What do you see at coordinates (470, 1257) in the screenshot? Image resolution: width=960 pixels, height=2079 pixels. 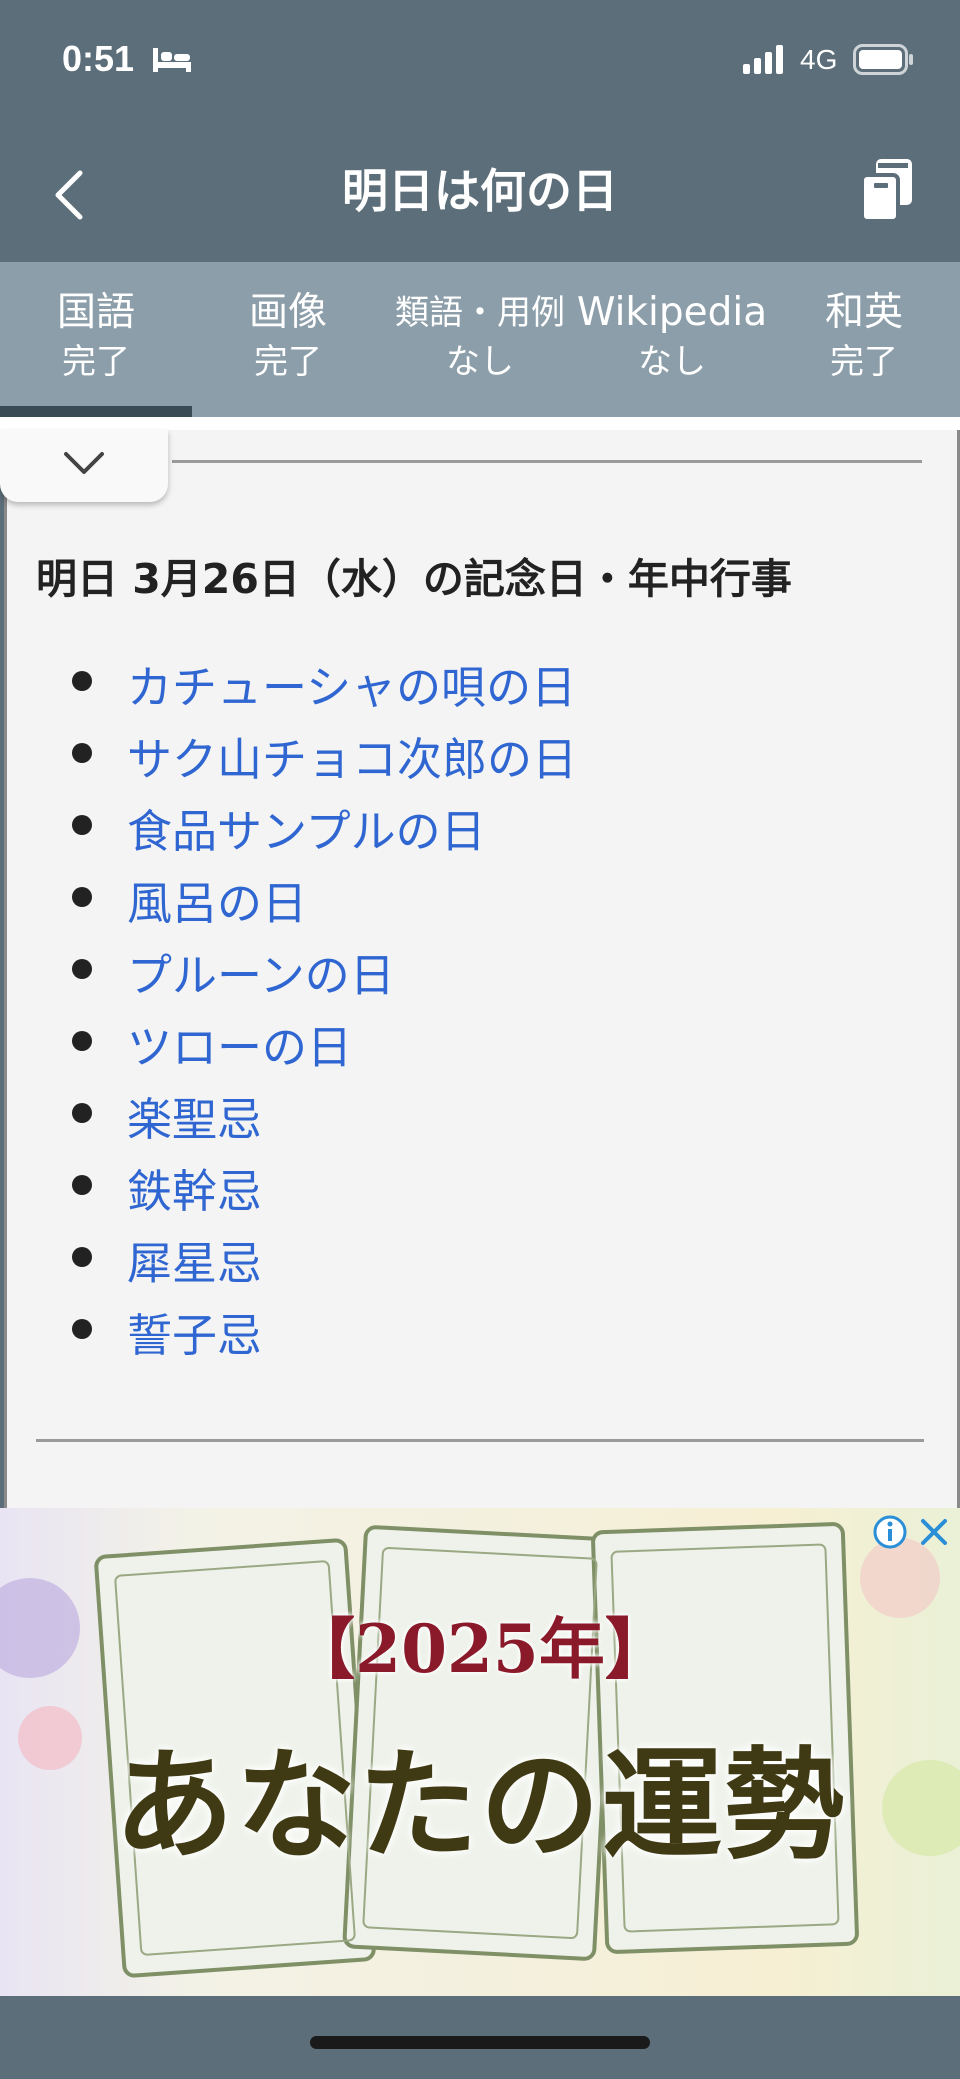 I see `list-item: 犀星忌` at bounding box center [470, 1257].